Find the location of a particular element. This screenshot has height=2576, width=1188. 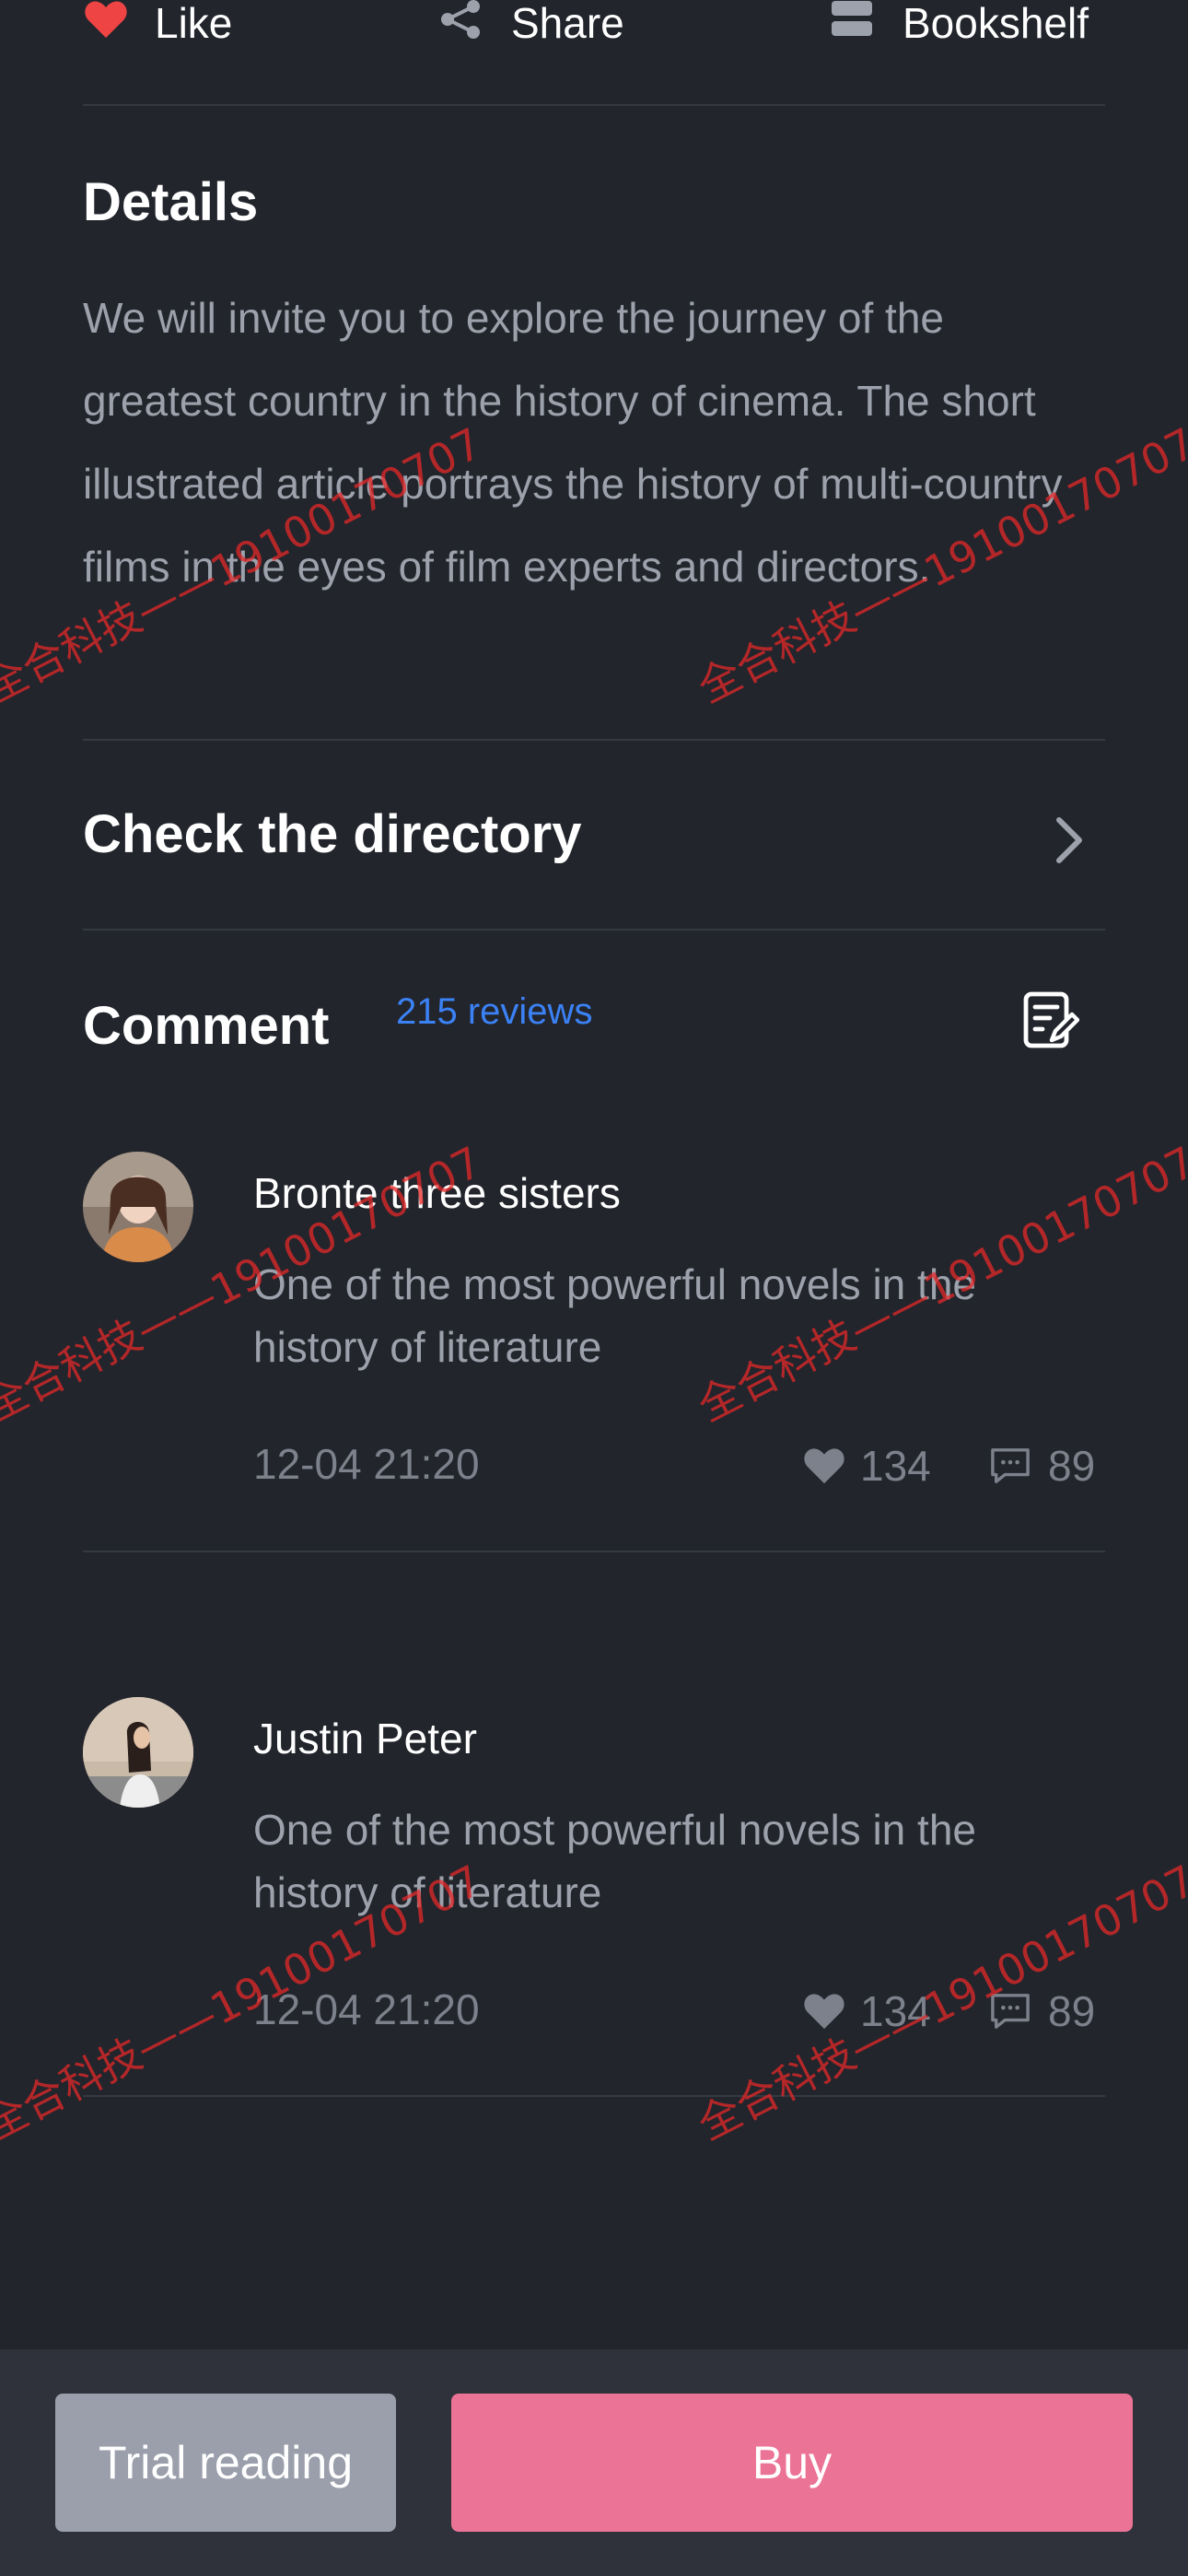

chevron-right-icon is located at coordinates (1069, 840).